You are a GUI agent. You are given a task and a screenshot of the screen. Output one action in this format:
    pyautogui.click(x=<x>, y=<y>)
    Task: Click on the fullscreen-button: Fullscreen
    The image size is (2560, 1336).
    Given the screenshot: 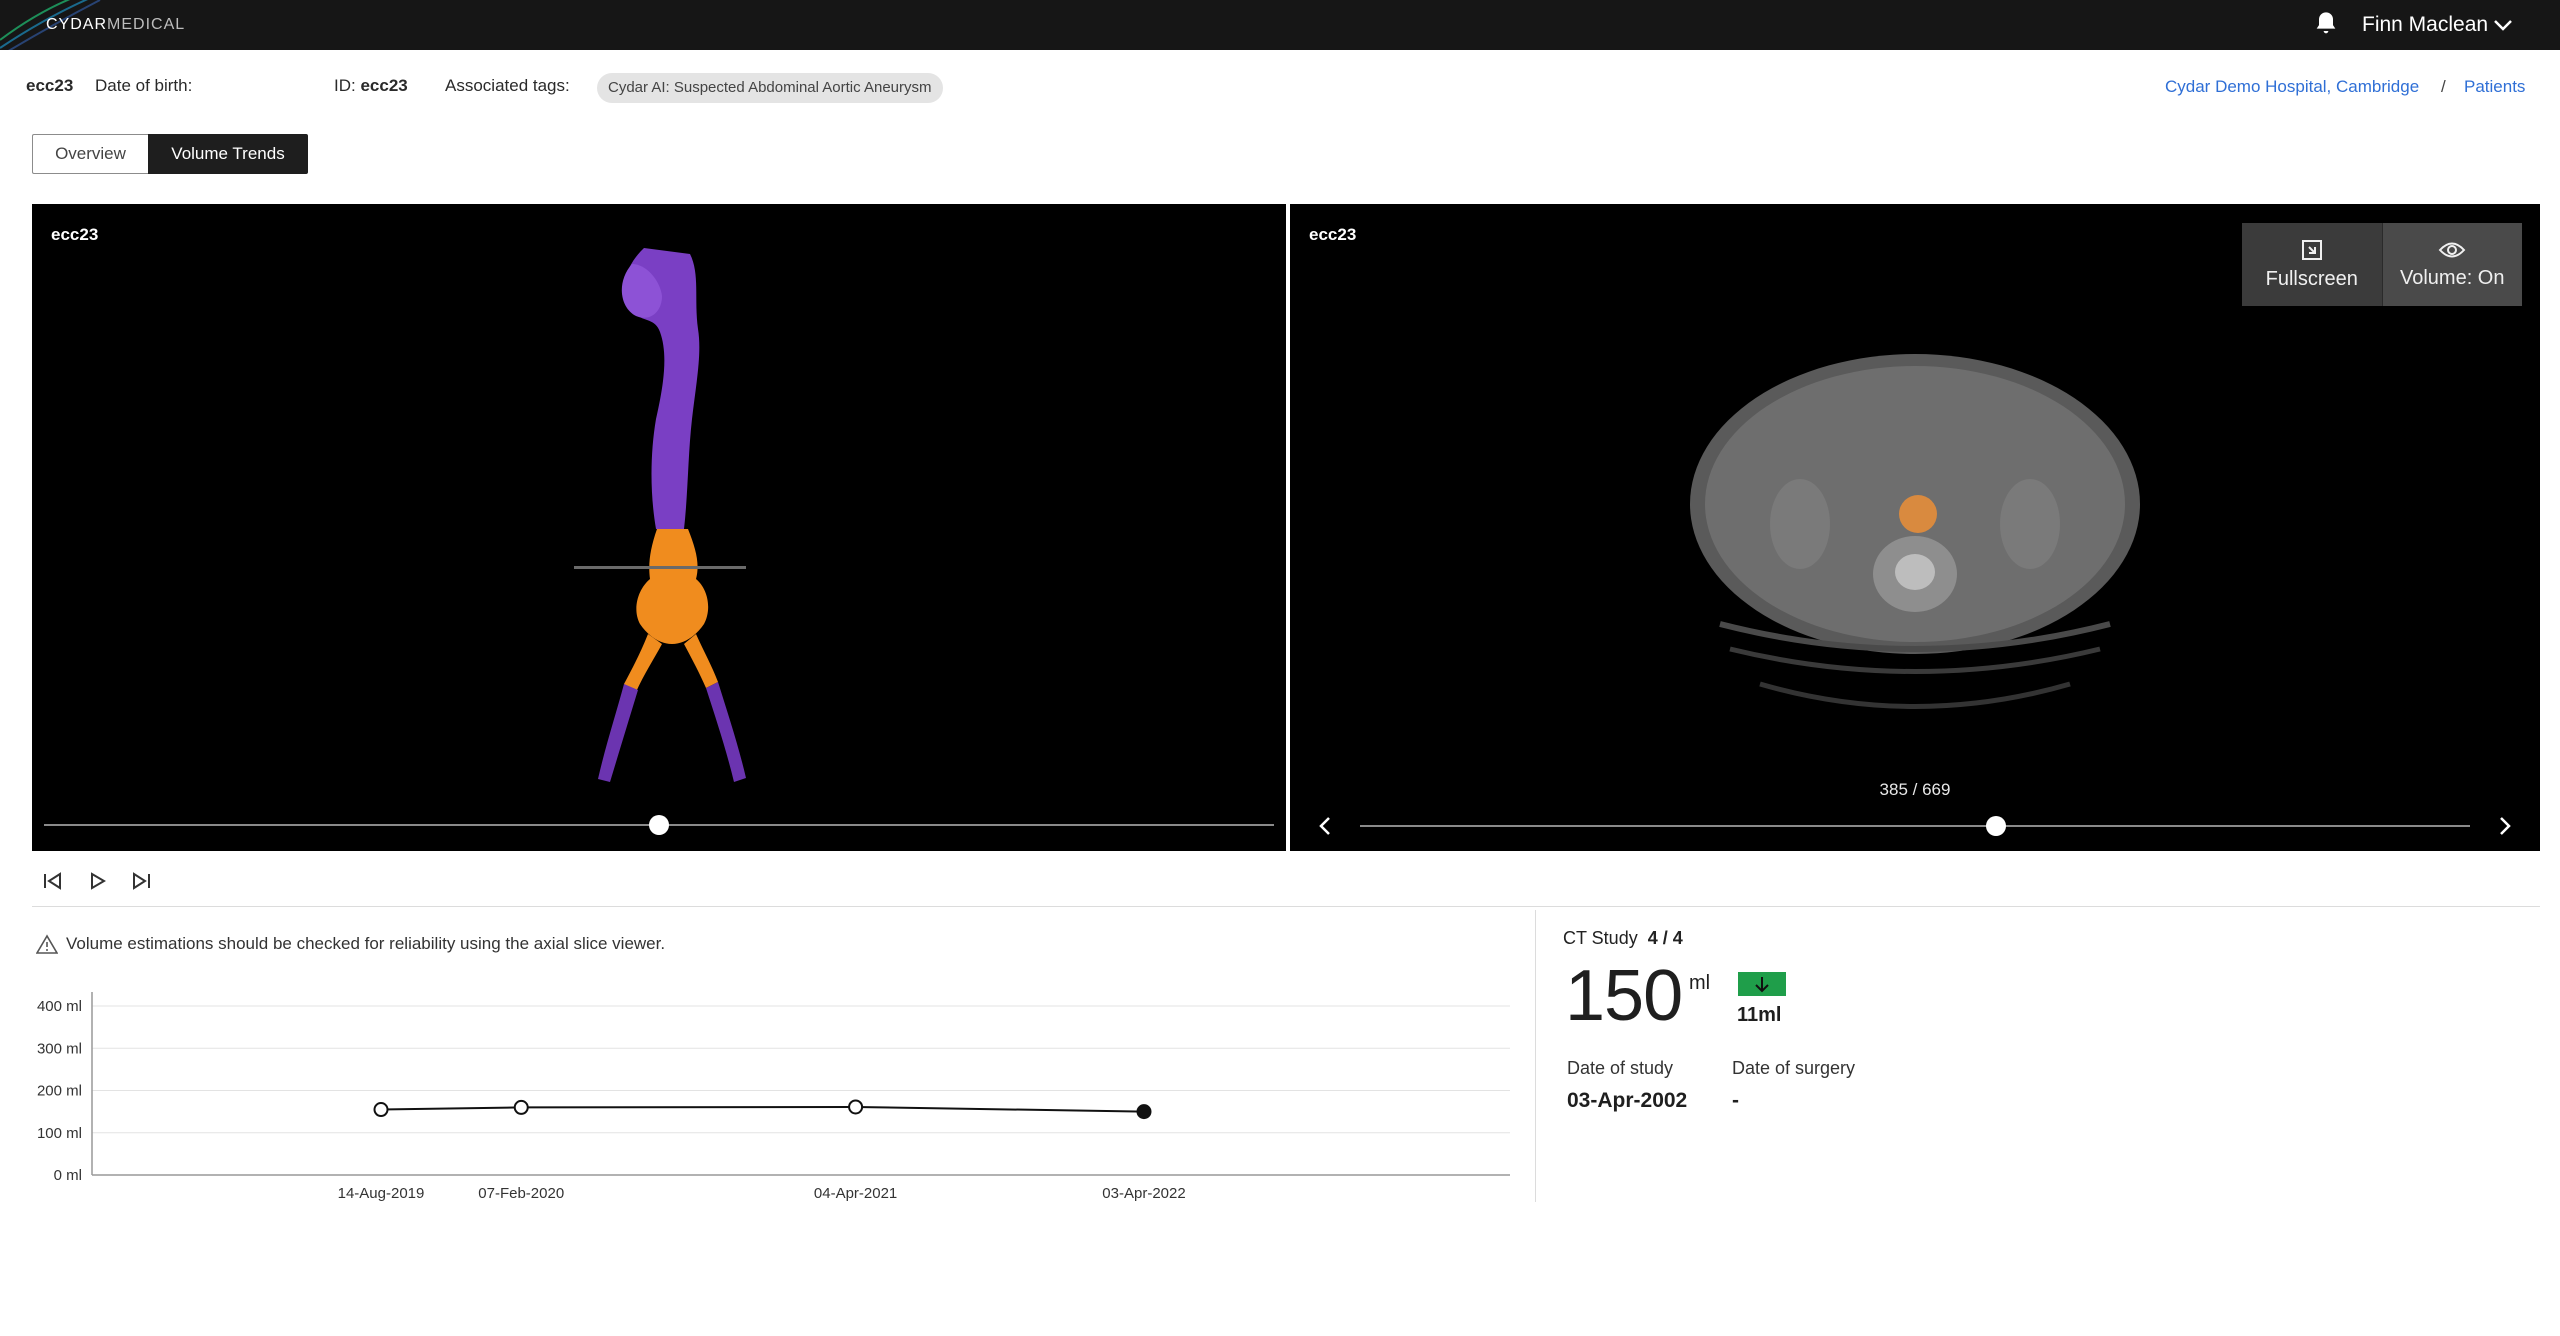 What is the action you would take?
    pyautogui.click(x=2312, y=264)
    